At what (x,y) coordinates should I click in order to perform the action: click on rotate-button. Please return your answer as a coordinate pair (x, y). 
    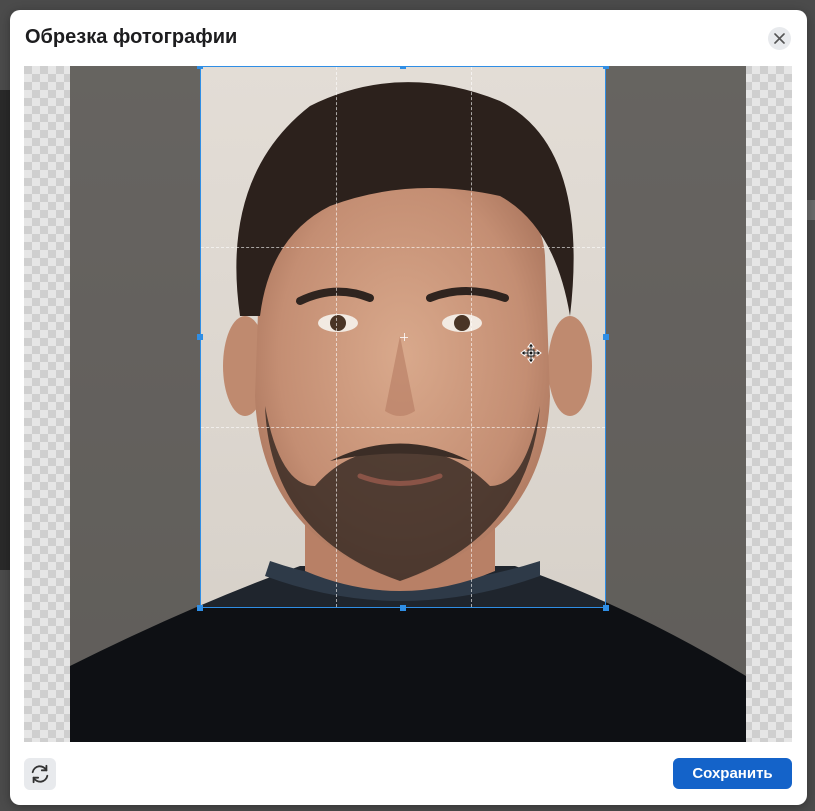
    Looking at the image, I should click on (40, 774).